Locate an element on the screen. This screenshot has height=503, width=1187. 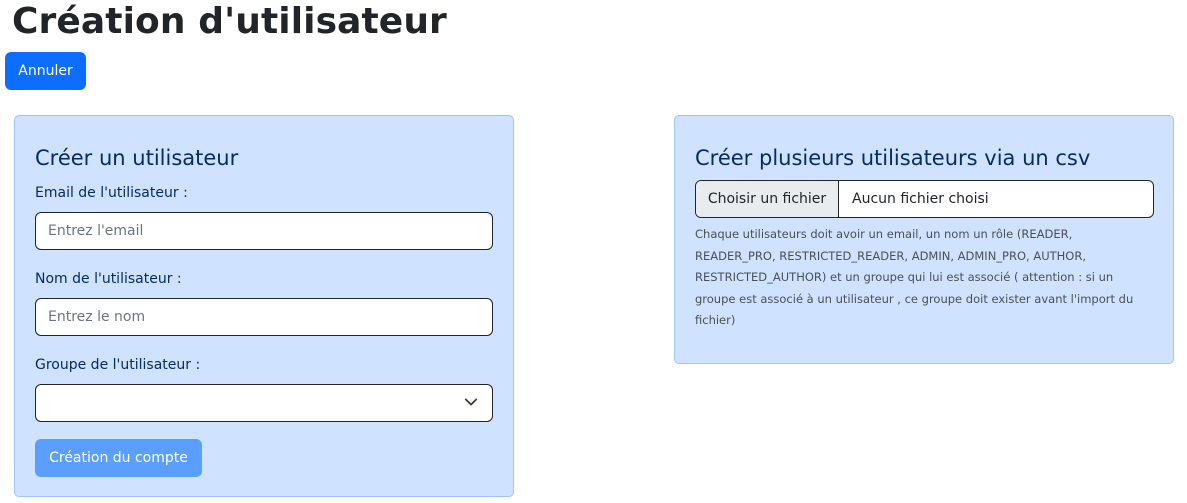
page-title: Création d'utilisateur is located at coordinates (229, 21).